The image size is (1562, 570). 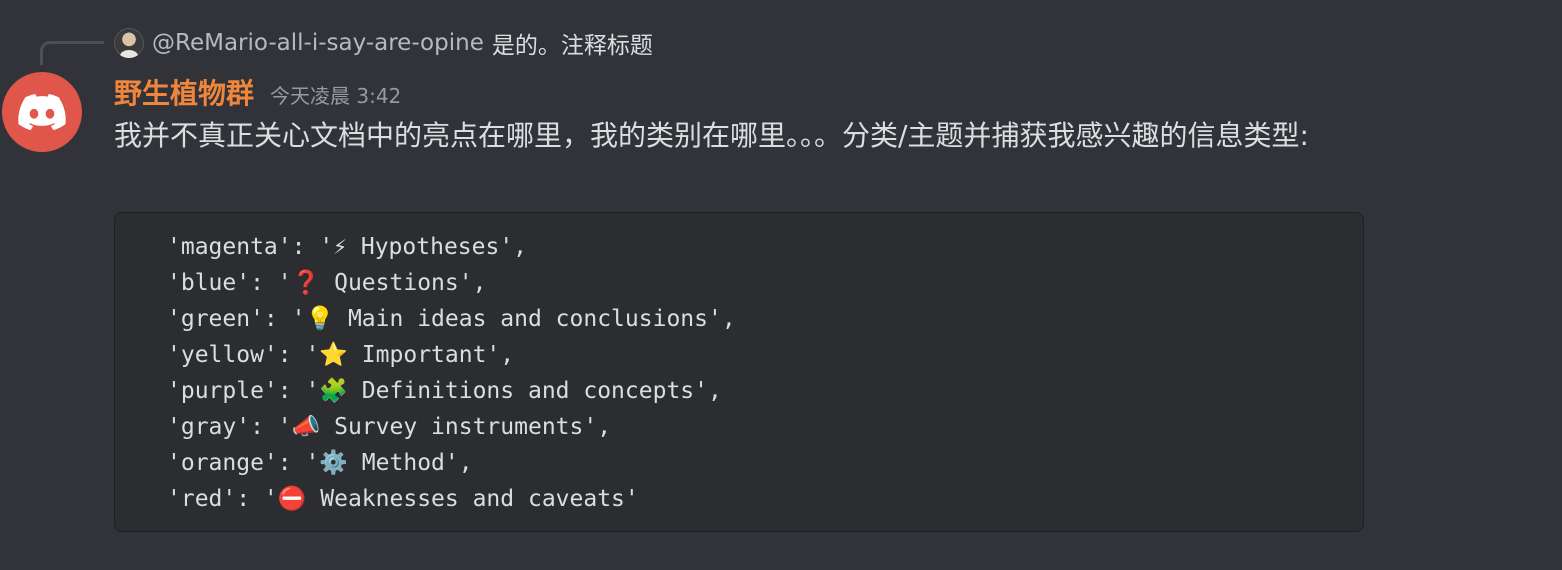 I want to click on code-line: 'yellow': '⭐ Important',, so click(x=341, y=355).